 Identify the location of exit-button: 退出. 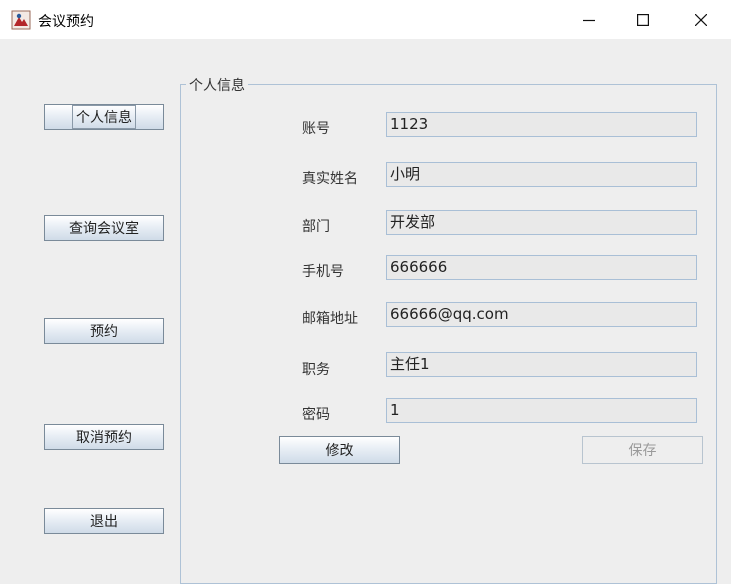
(104, 521).